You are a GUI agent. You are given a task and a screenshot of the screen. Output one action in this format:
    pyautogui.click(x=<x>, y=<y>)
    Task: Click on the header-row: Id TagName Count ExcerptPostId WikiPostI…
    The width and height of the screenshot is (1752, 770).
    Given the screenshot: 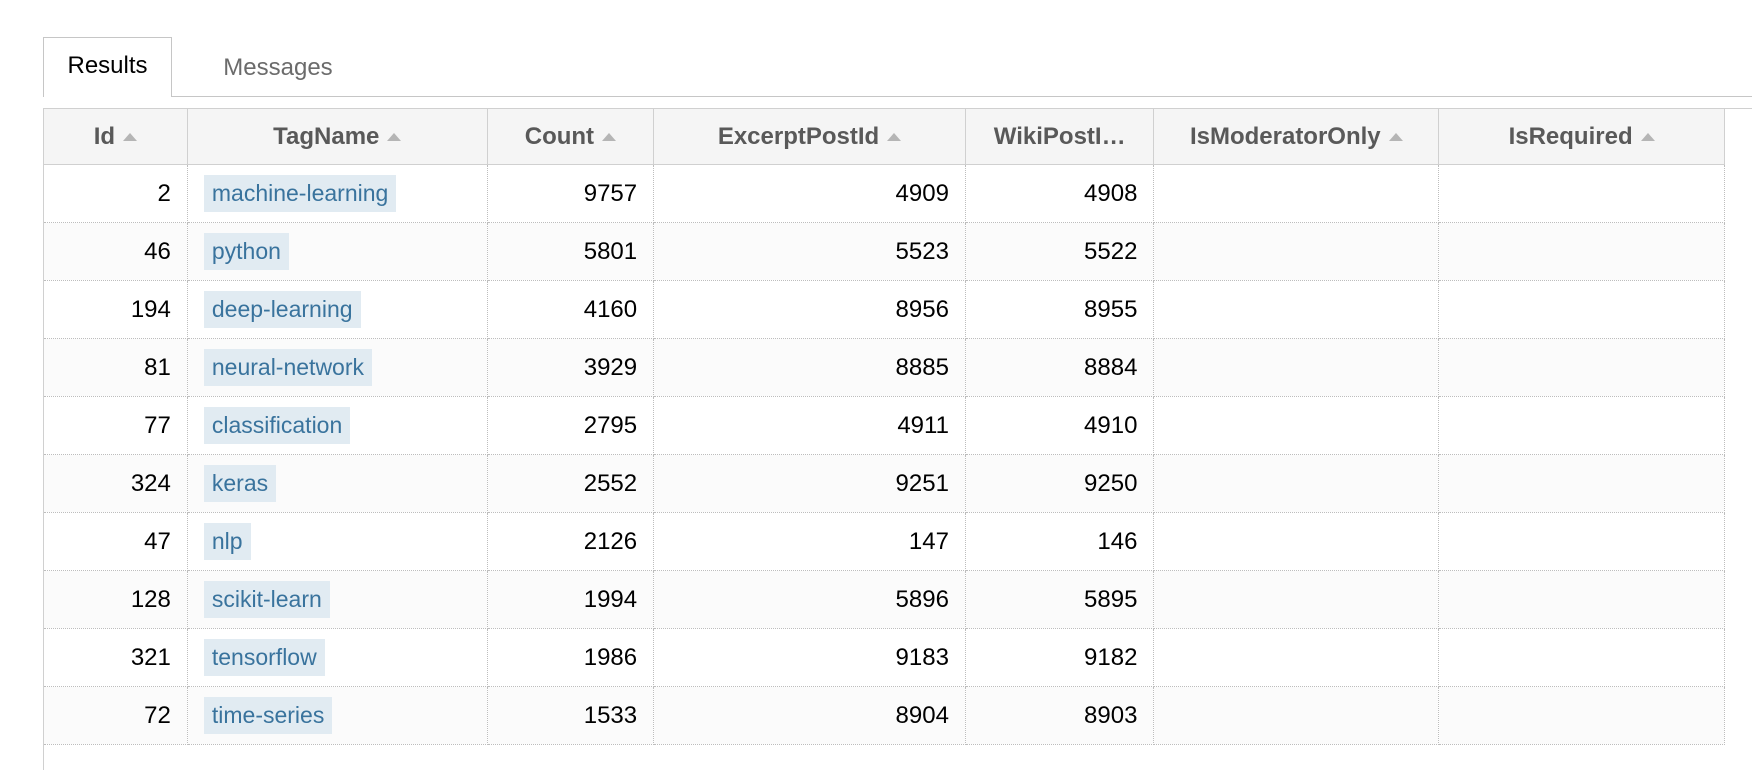 What is the action you would take?
    pyautogui.click(x=884, y=137)
    